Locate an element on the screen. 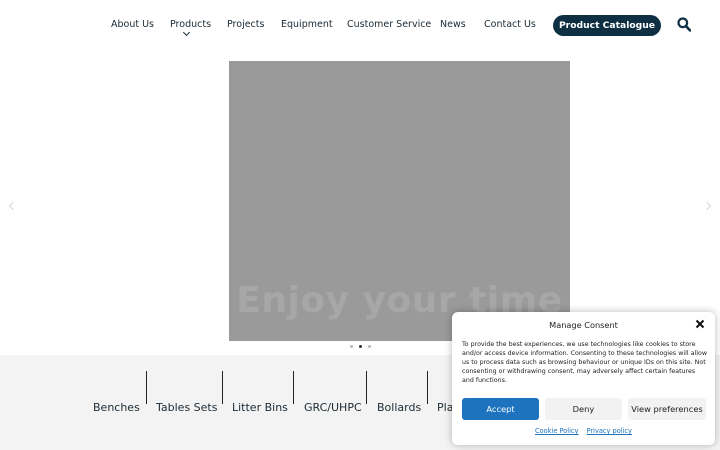 The image size is (720, 450). category-benches: Benches is located at coordinates (116, 407).